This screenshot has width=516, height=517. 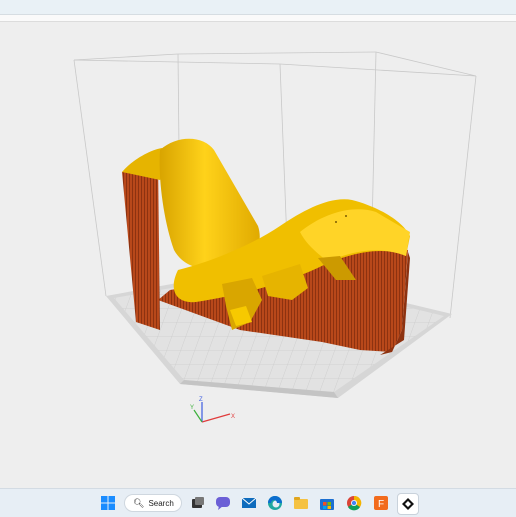 What do you see at coordinates (258, 18) in the screenshot?
I see `toolbar-strip` at bounding box center [258, 18].